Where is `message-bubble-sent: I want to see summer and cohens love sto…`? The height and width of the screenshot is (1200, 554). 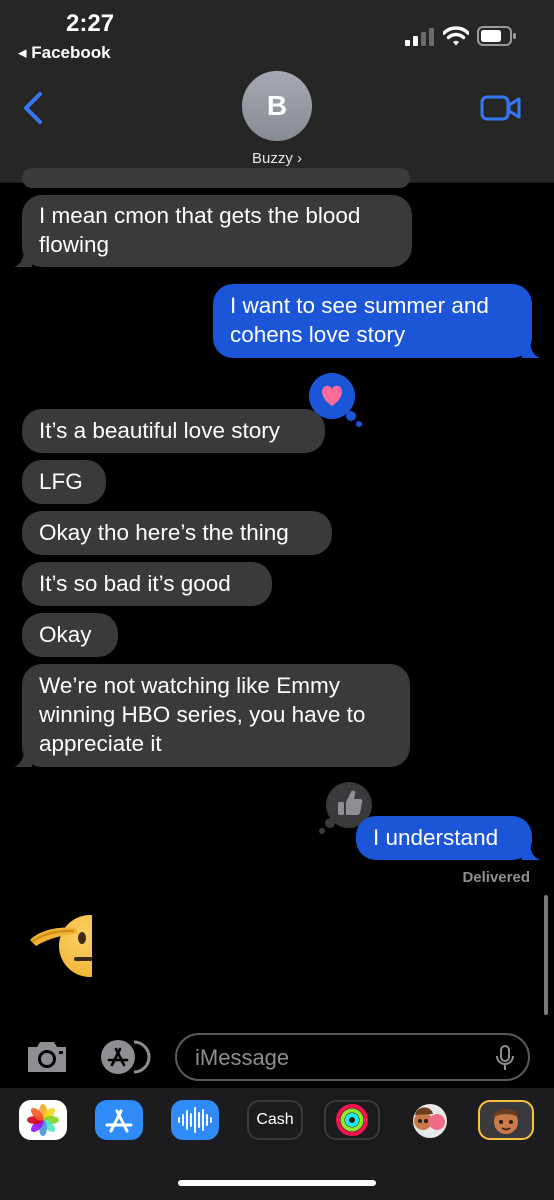
message-bubble-sent: I want to see summer and cohens love sto… is located at coordinates (376, 321).